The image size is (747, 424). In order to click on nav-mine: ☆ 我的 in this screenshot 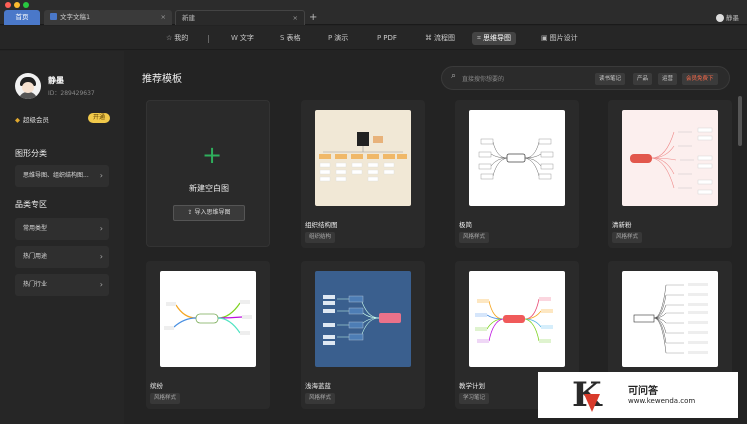, I will do `click(177, 38)`.